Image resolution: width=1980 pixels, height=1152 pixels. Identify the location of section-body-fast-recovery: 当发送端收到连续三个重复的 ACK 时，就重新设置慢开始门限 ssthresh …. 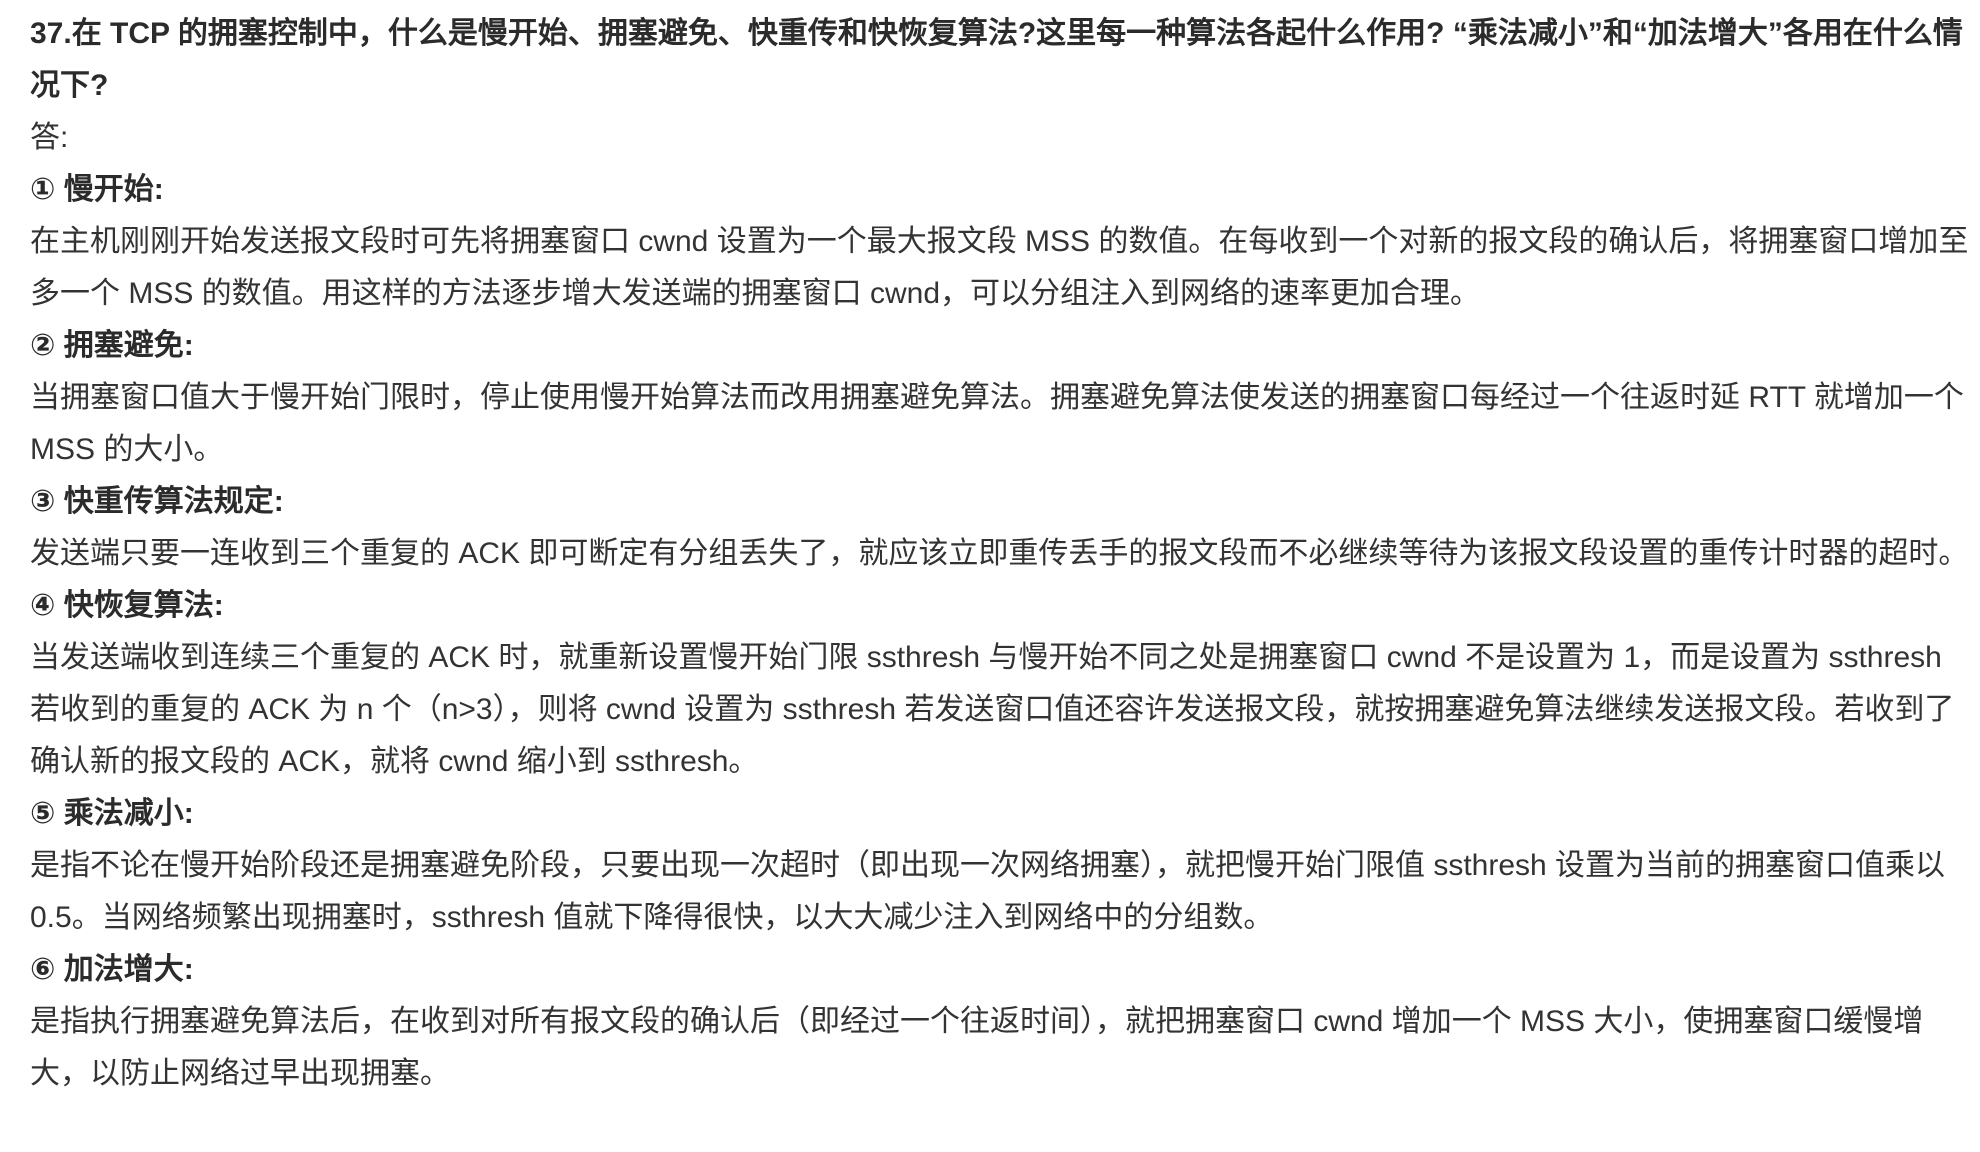
(992, 709).